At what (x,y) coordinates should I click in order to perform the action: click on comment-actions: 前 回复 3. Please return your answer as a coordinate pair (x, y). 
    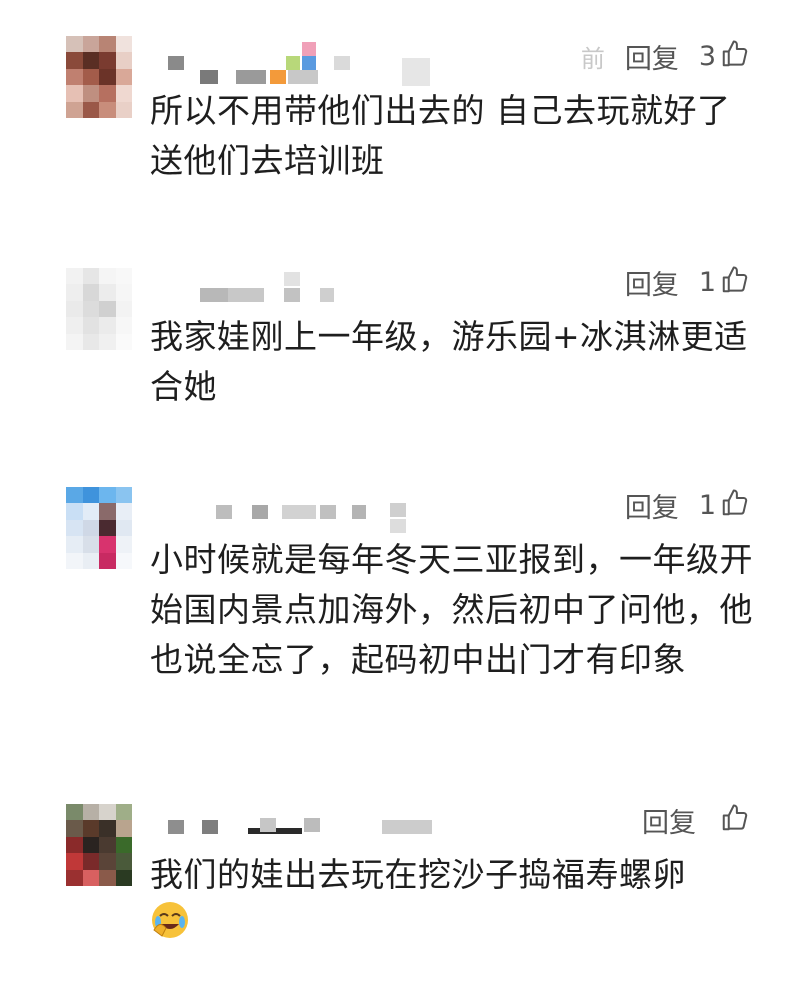
    Looking at the image, I should click on (665, 56).